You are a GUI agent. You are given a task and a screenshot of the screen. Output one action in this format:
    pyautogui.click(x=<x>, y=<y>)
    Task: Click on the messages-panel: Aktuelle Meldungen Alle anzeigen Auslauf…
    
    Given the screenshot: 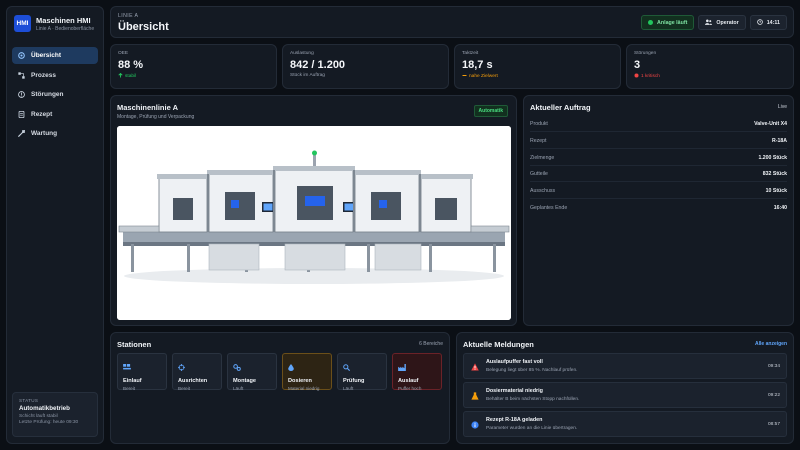 What is the action you would take?
    pyautogui.click(x=625, y=388)
    